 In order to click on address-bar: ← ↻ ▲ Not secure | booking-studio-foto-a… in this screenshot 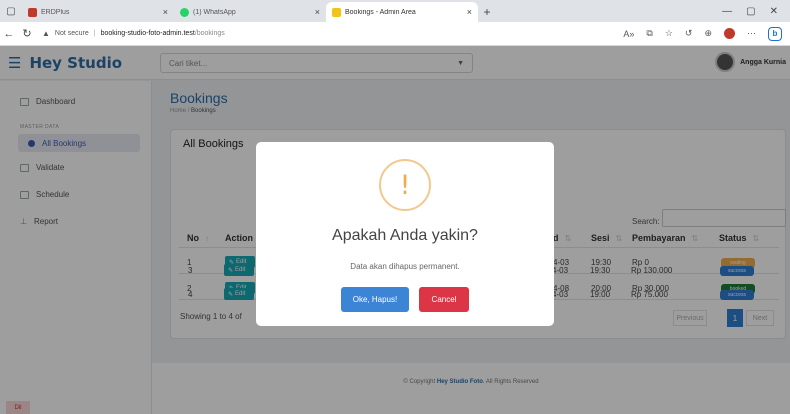, I will do `click(395, 34)`.